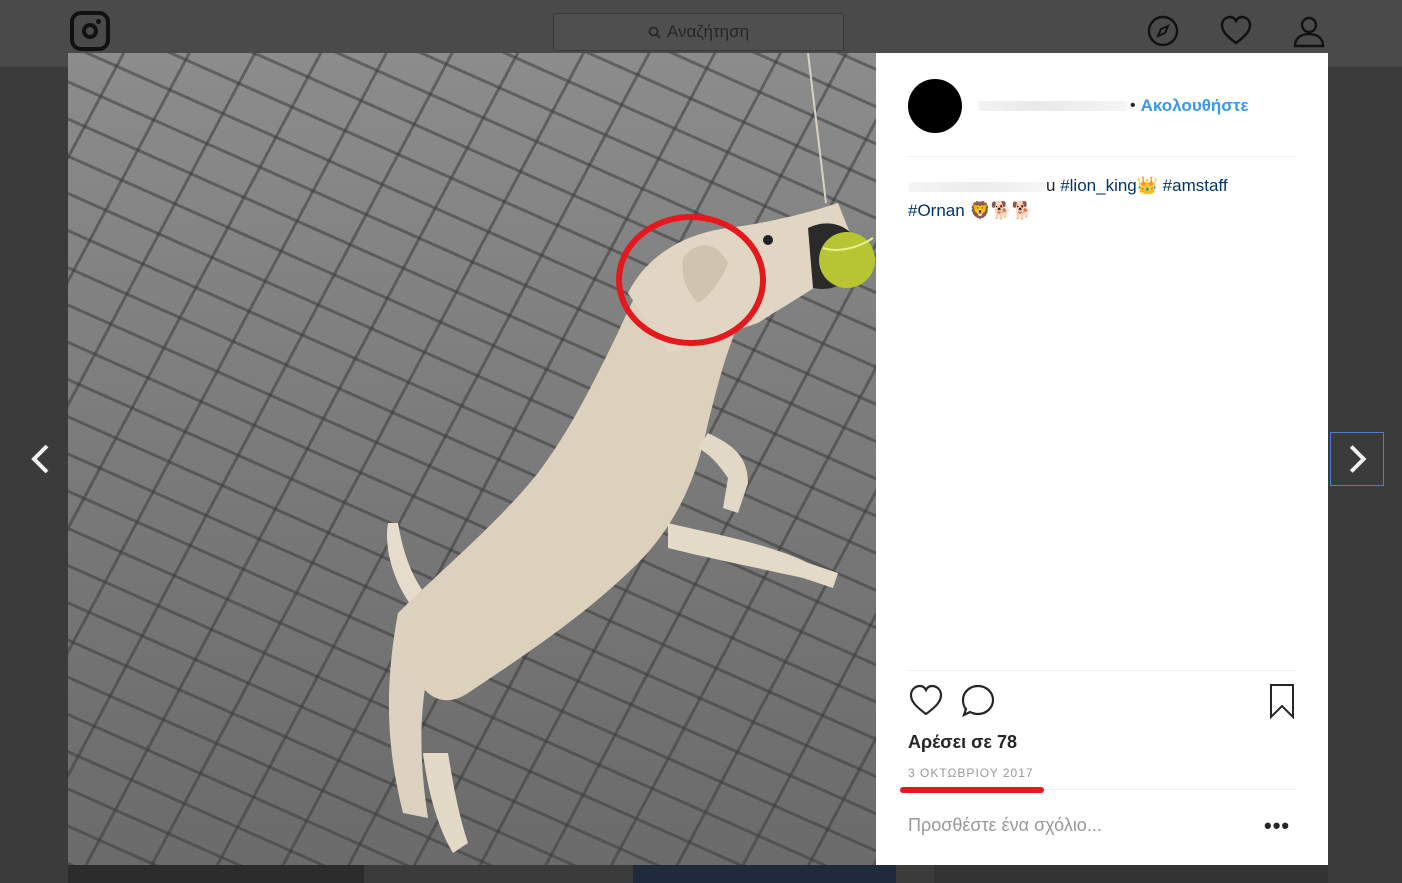 This screenshot has width=1402, height=883. Describe the element at coordinates (935, 106) in the screenshot. I see `avatar` at that location.